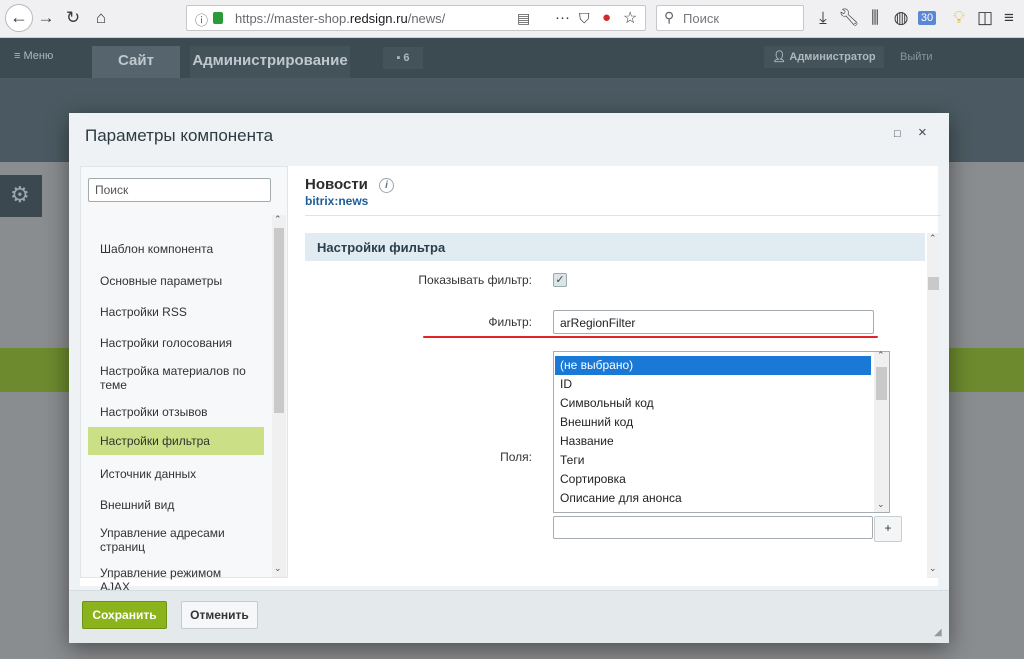 This screenshot has width=1024, height=659. Describe the element at coordinates (713, 365) in the screenshot. I see `list-item: (не выбрано)` at that location.